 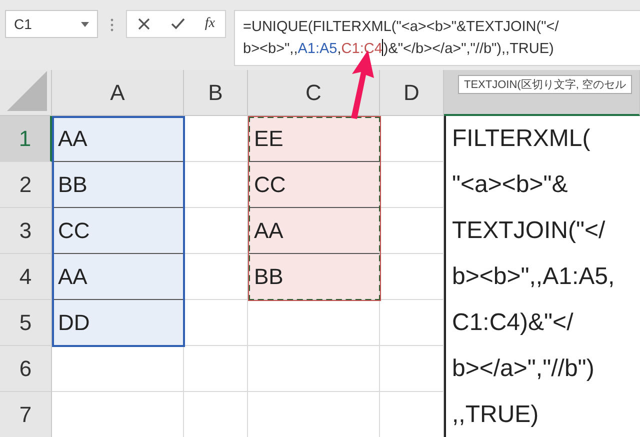 What do you see at coordinates (412, 93) in the screenshot?
I see `column-header: D` at bounding box center [412, 93].